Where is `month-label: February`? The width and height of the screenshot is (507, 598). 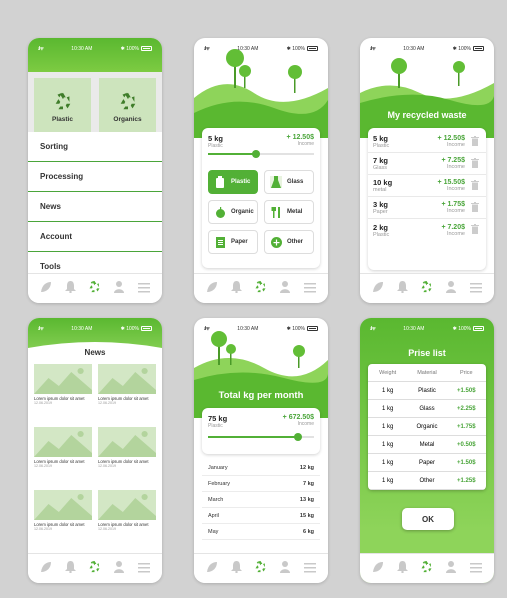 month-label: February is located at coordinates (219, 483).